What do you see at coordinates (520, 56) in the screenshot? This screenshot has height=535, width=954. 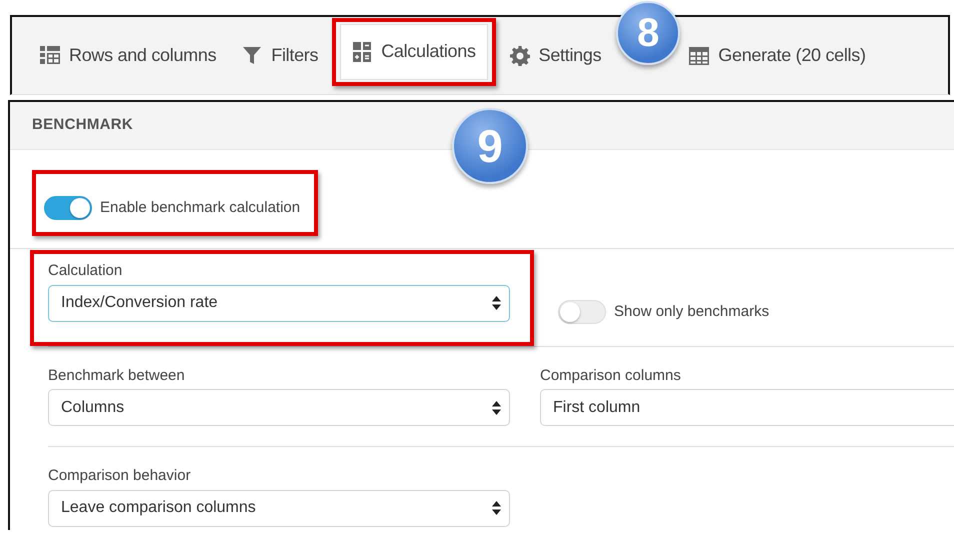 I see `settings-icon` at bounding box center [520, 56].